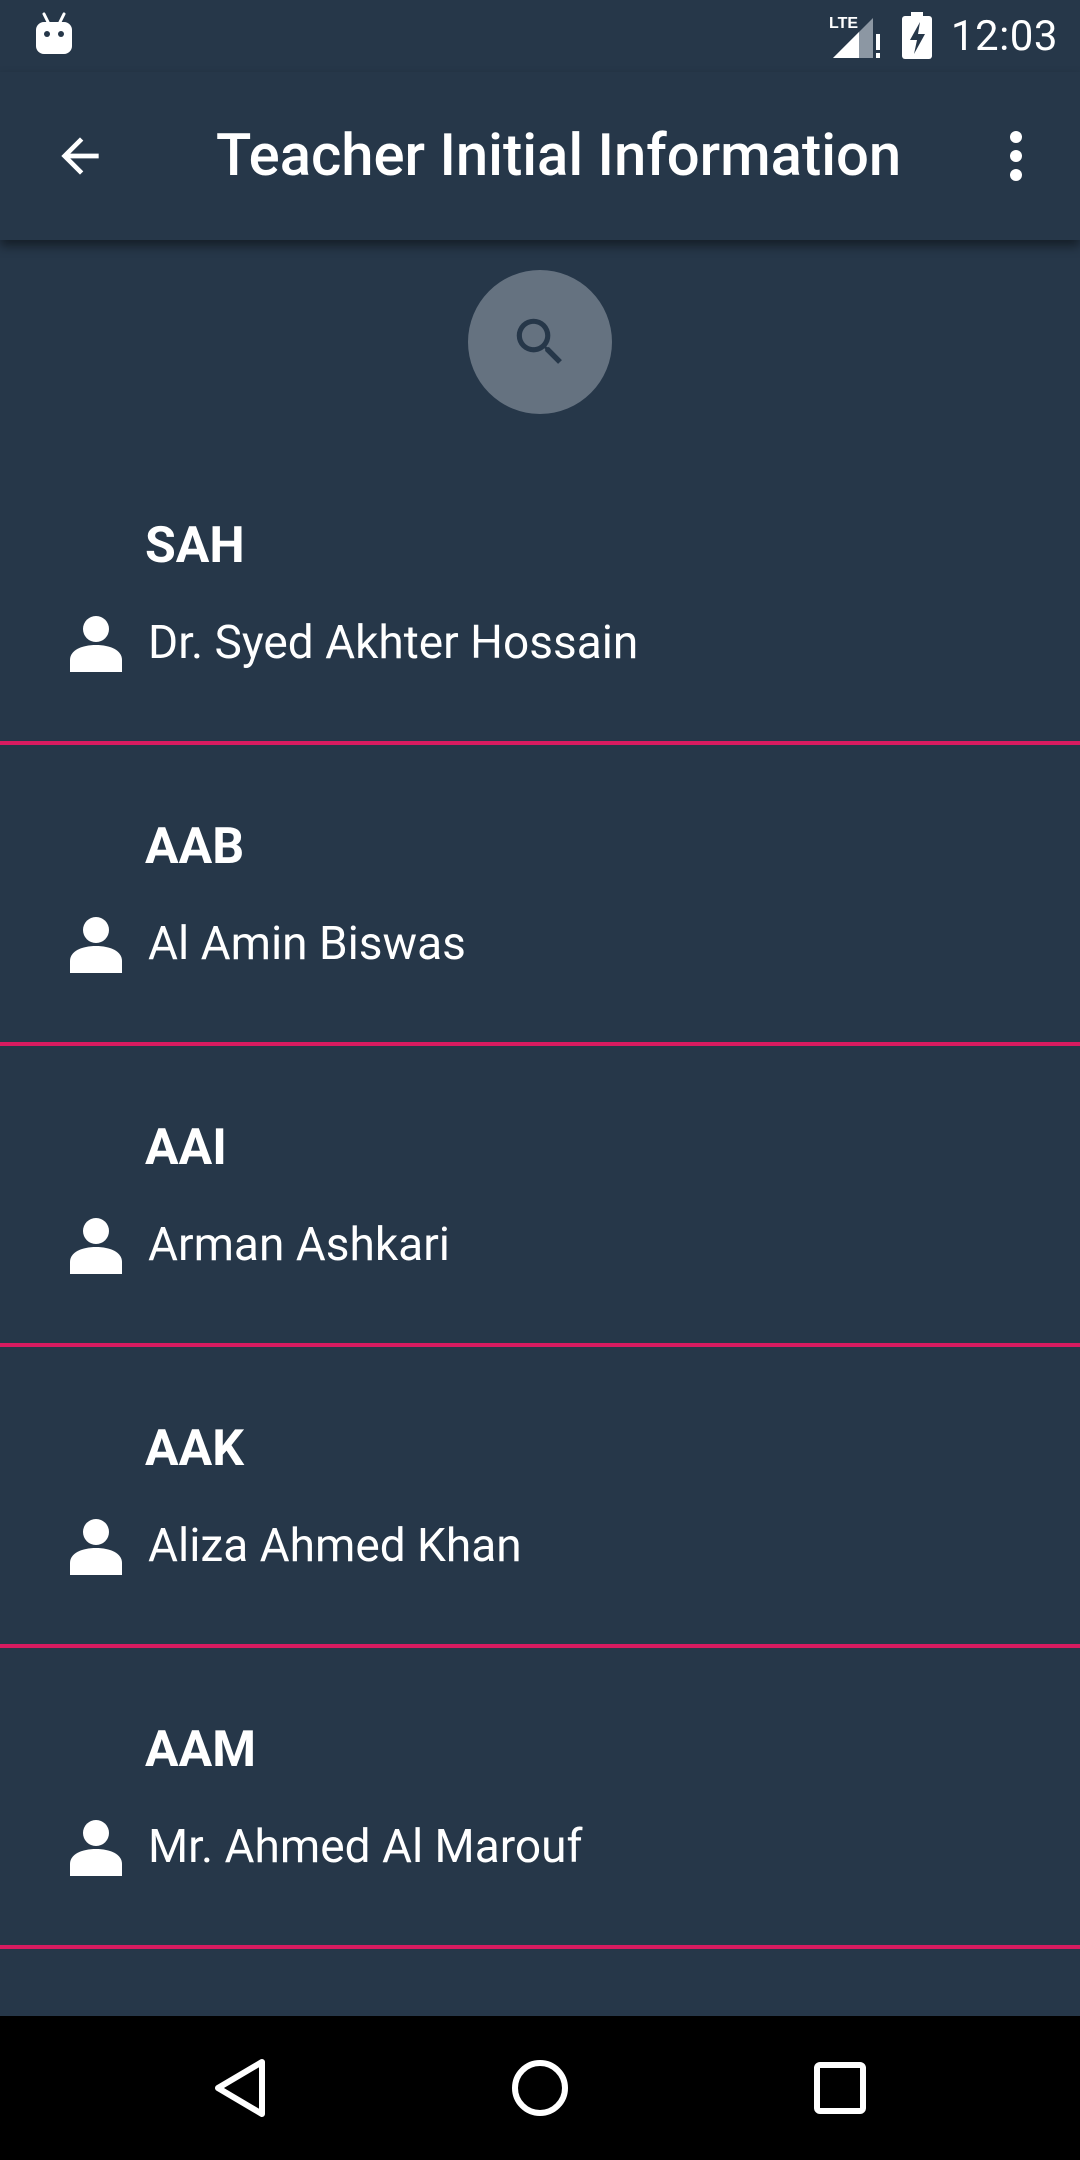 The width and height of the screenshot is (1080, 2160). I want to click on teacher-initial: AAB, so click(195, 847).